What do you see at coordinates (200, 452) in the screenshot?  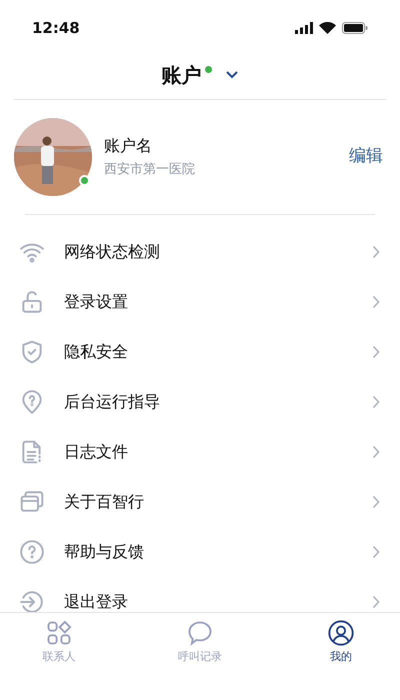 I see `menu-item: 日志文件` at bounding box center [200, 452].